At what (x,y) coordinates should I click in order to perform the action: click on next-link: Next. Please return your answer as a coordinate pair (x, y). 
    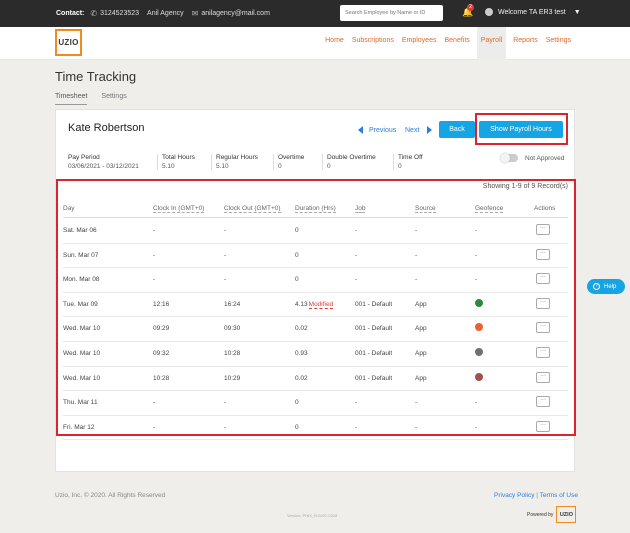
    Looking at the image, I should click on (419, 130).